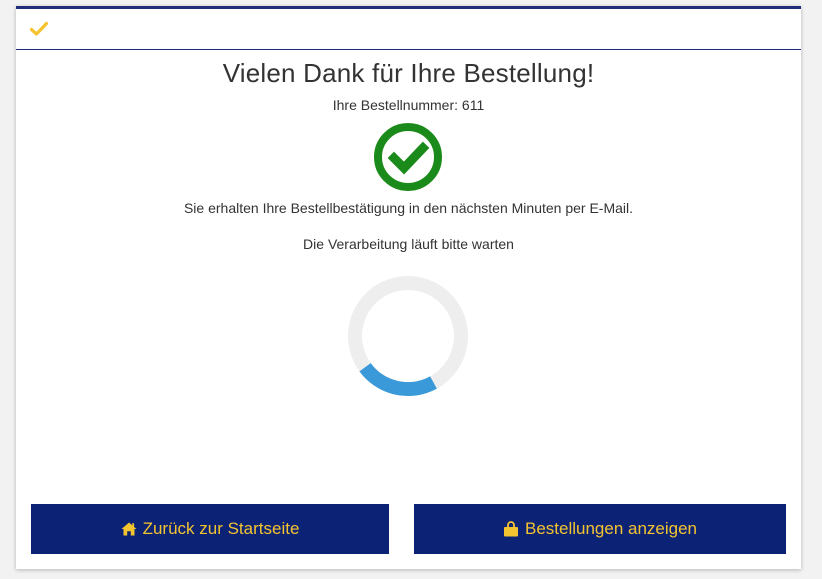 The height and width of the screenshot is (579, 822). I want to click on page-title: Vielen Dank für Ihre Bestellung!, so click(408, 73).